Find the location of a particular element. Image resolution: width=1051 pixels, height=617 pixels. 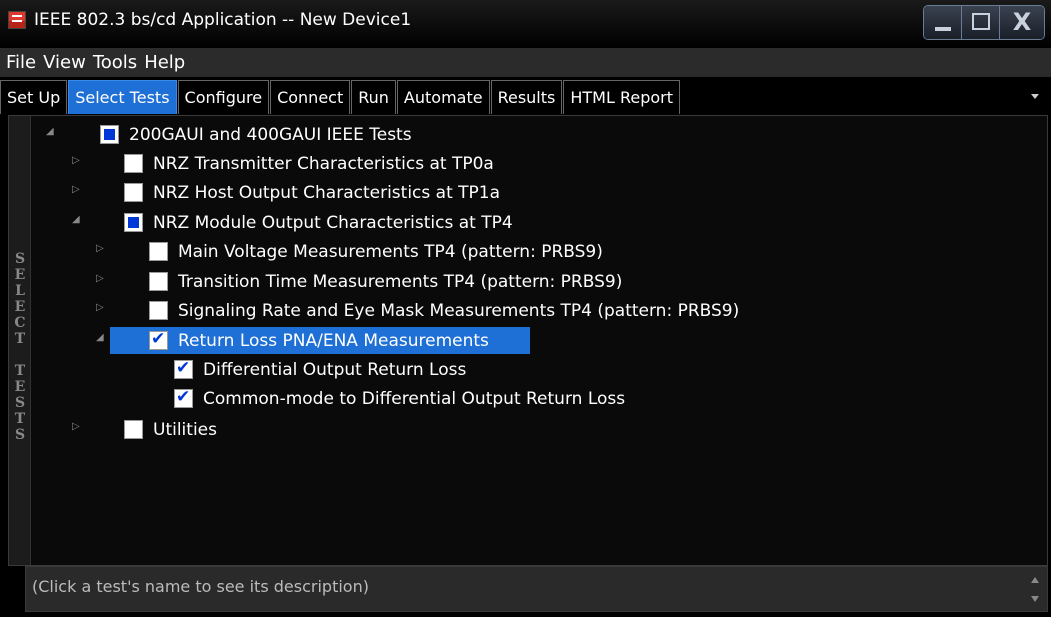

tab-results: Results is located at coordinates (526, 97).